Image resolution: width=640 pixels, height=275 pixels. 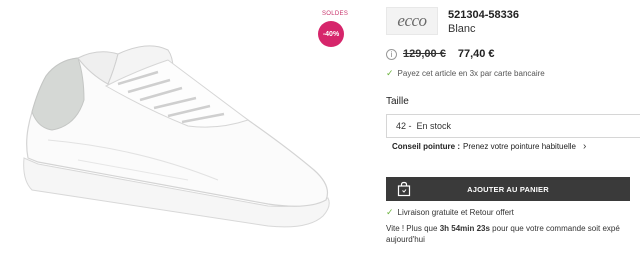 What do you see at coordinates (513, 126) in the screenshot?
I see `size-select: 42 - En stock` at bounding box center [513, 126].